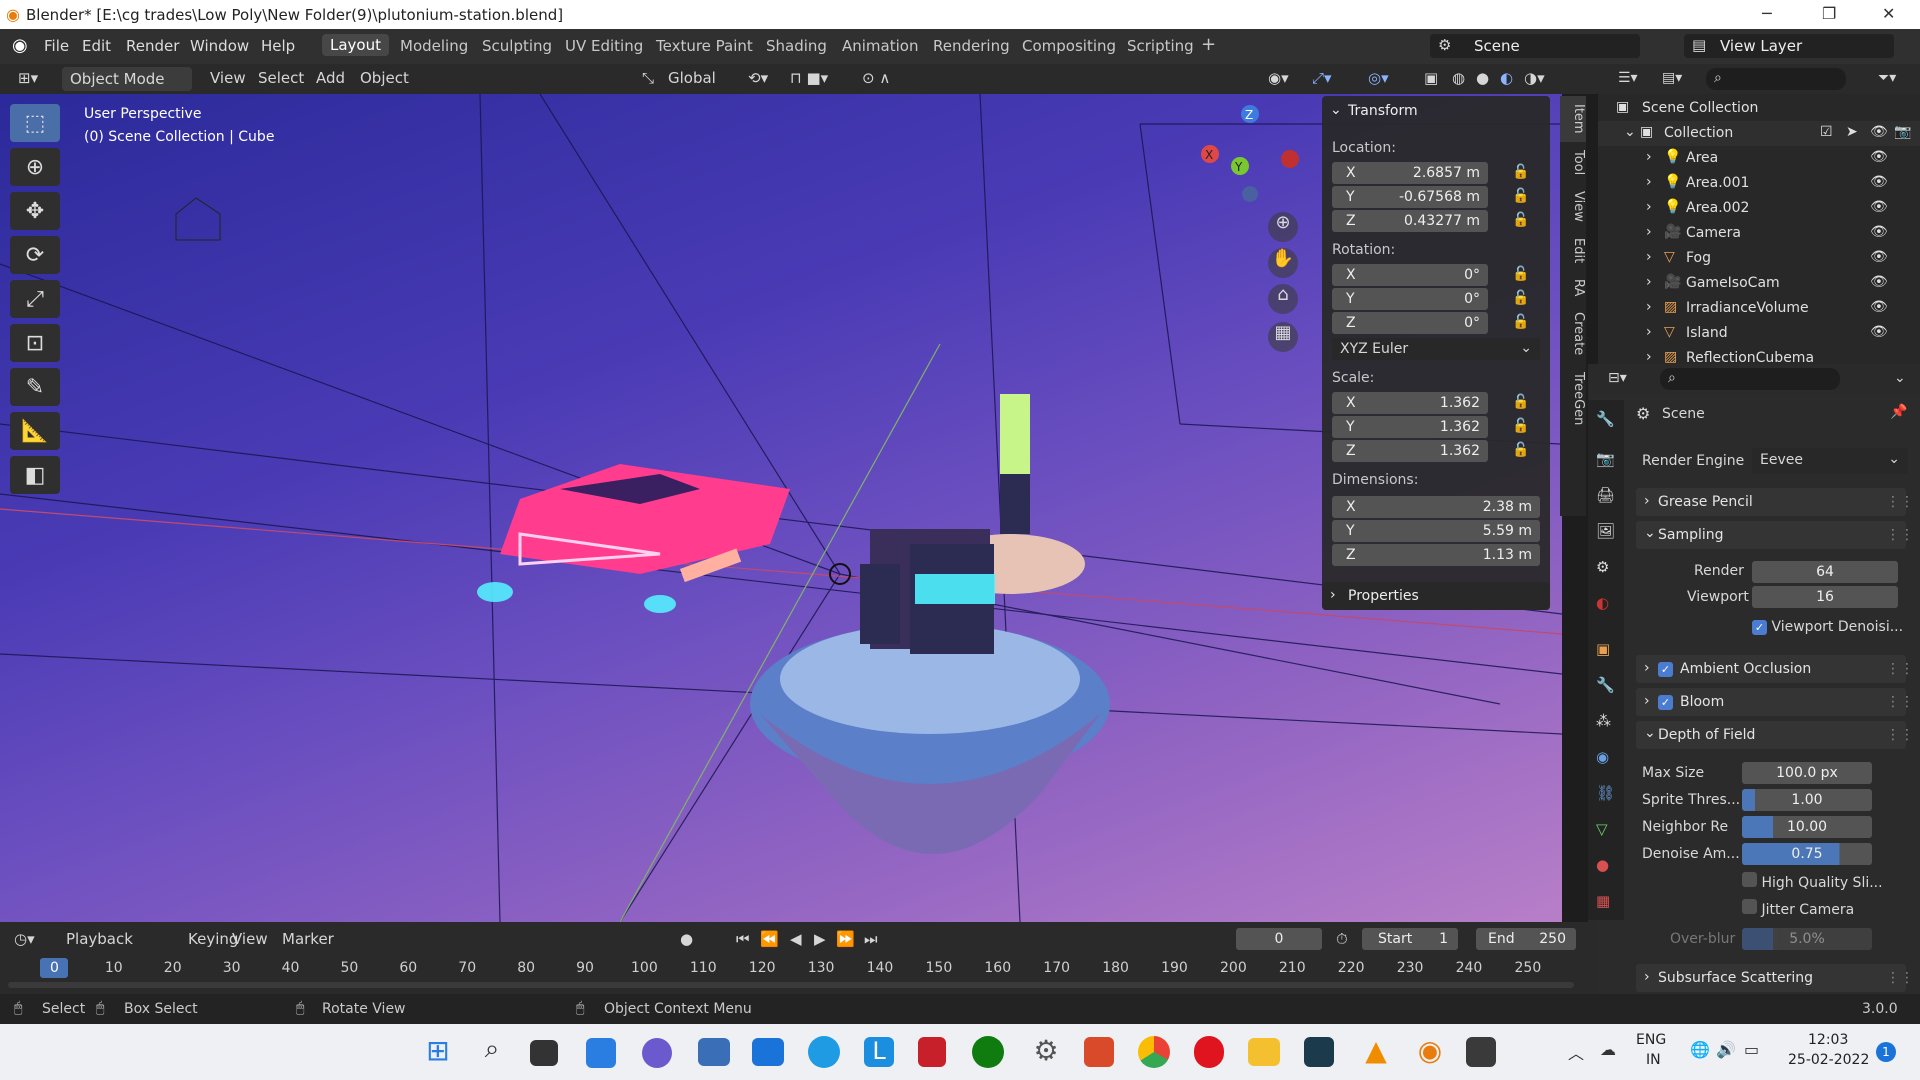  Describe the element at coordinates (127, 79) in the screenshot. I see `mode-dropdown: Object Mode` at that location.